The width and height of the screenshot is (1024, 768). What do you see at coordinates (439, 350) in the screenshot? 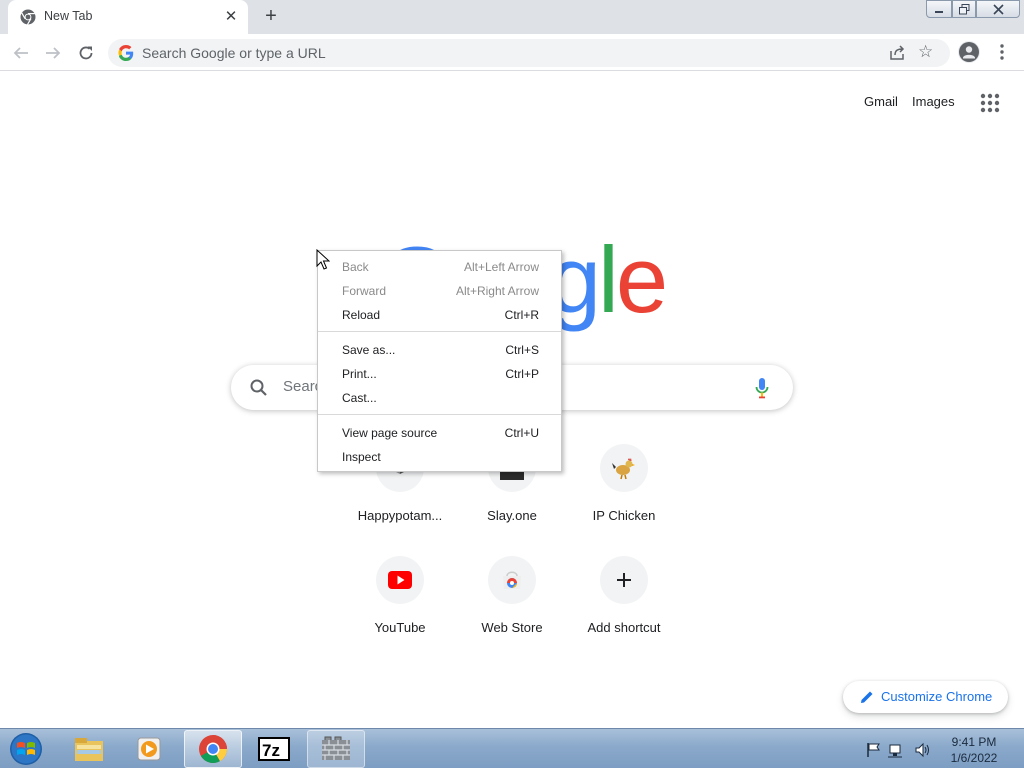
I see `menu-item-save-as: Save as... Ctrl+S` at bounding box center [439, 350].